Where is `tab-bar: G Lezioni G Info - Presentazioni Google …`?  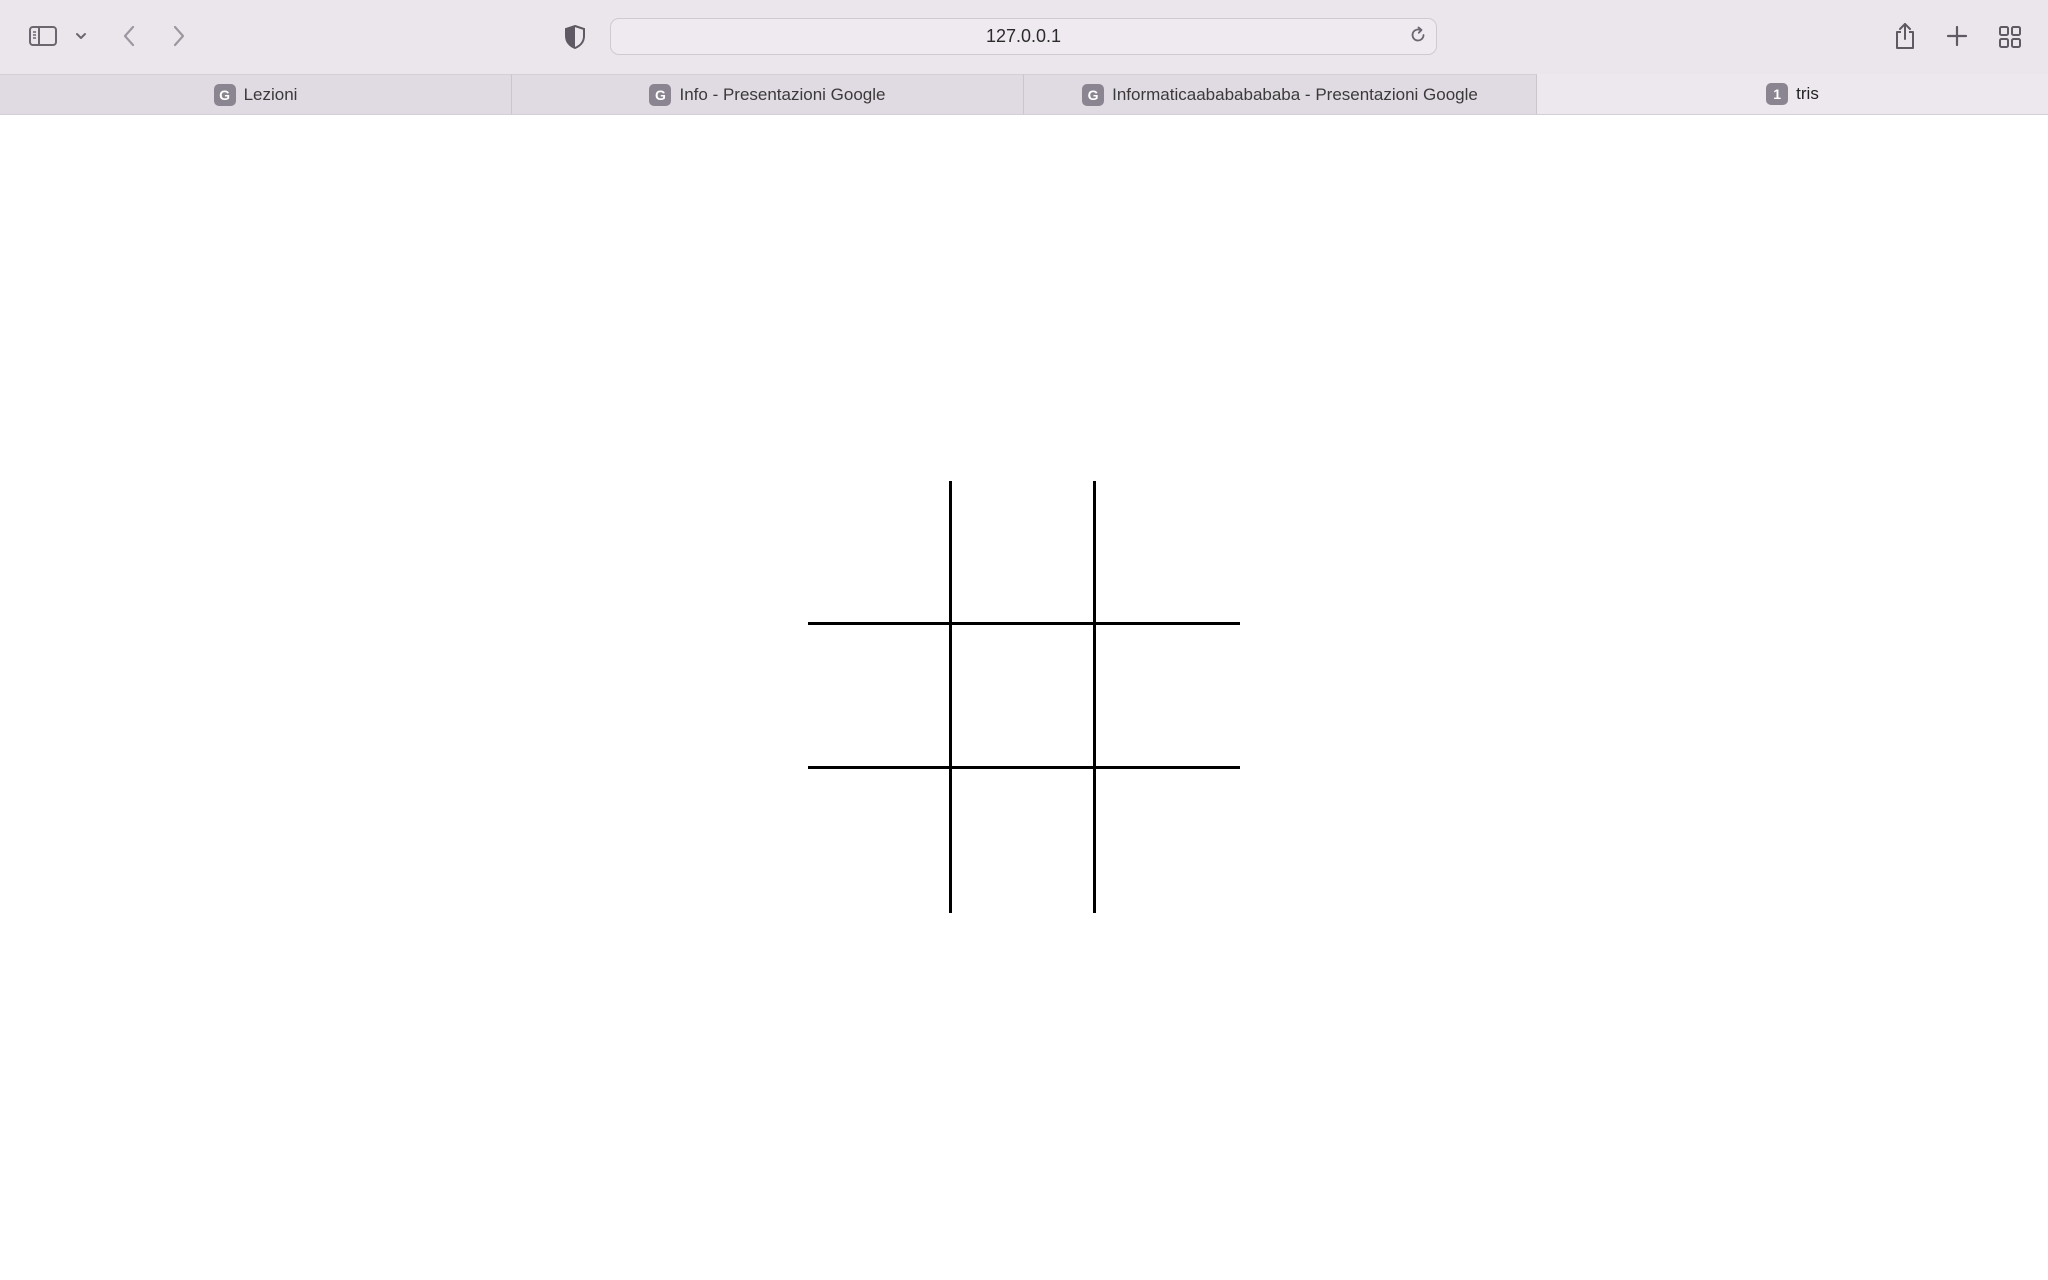 tab-bar: G Lezioni G Info - Presentazioni Google … is located at coordinates (1024, 94).